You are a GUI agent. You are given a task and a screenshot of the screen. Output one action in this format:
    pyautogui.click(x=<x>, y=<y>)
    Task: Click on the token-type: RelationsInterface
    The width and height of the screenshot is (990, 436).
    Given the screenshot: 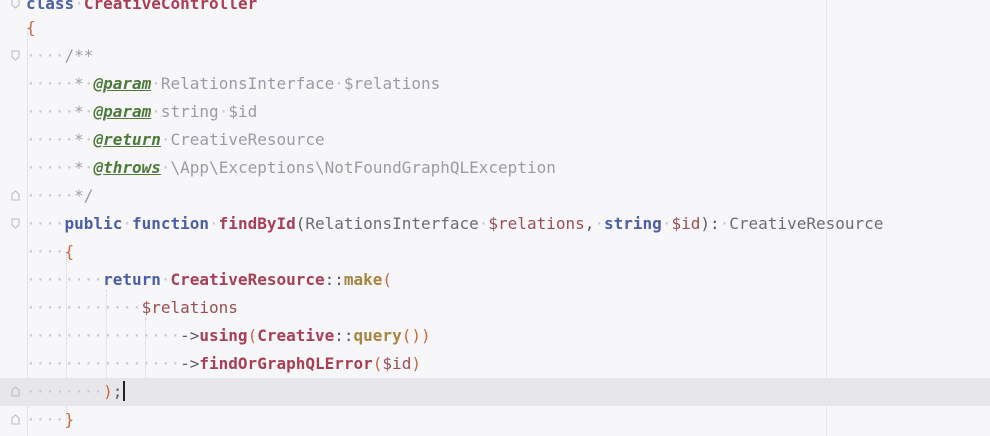 What is the action you would take?
    pyautogui.click(x=392, y=223)
    